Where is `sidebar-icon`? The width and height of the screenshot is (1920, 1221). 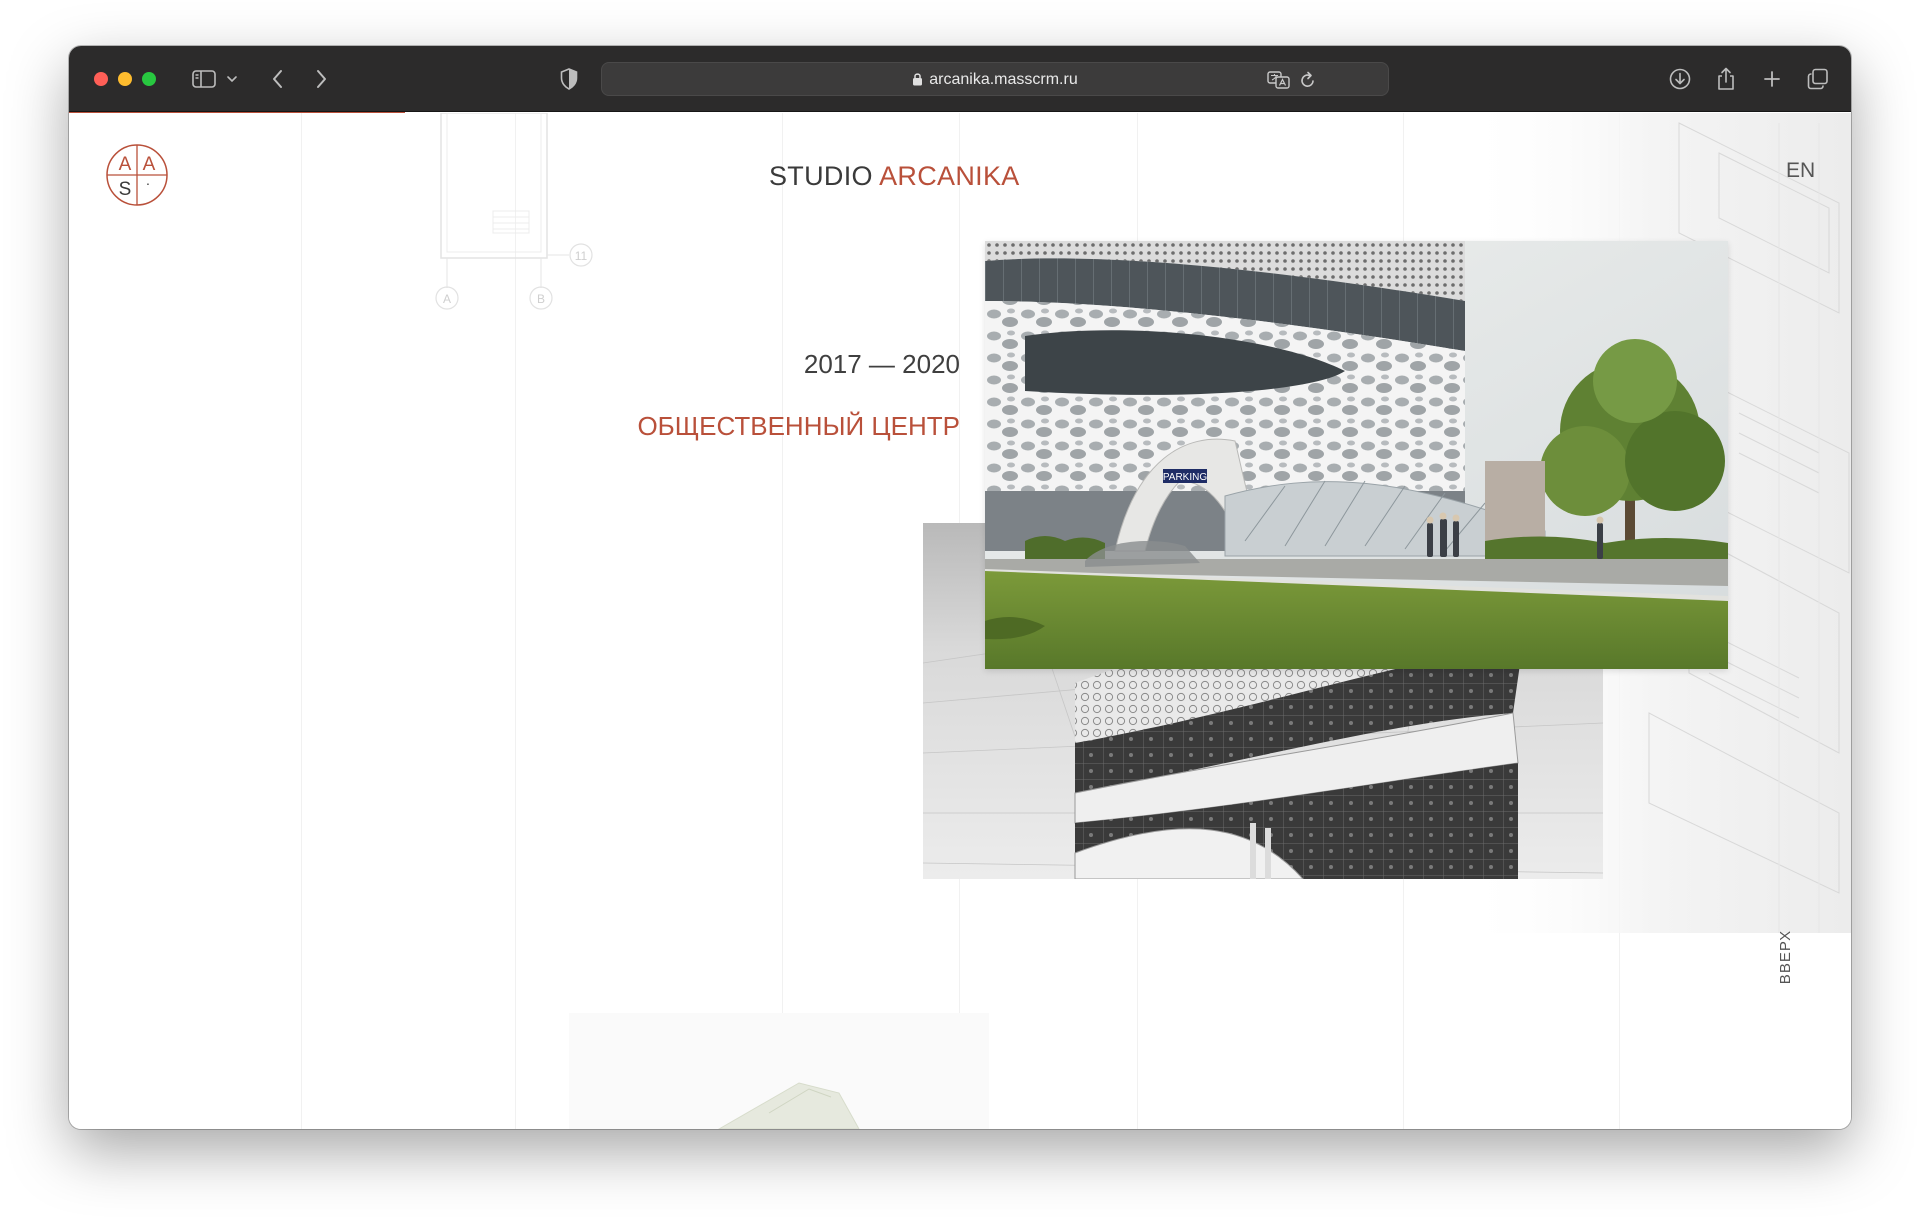
sidebar-icon is located at coordinates (204, 79).